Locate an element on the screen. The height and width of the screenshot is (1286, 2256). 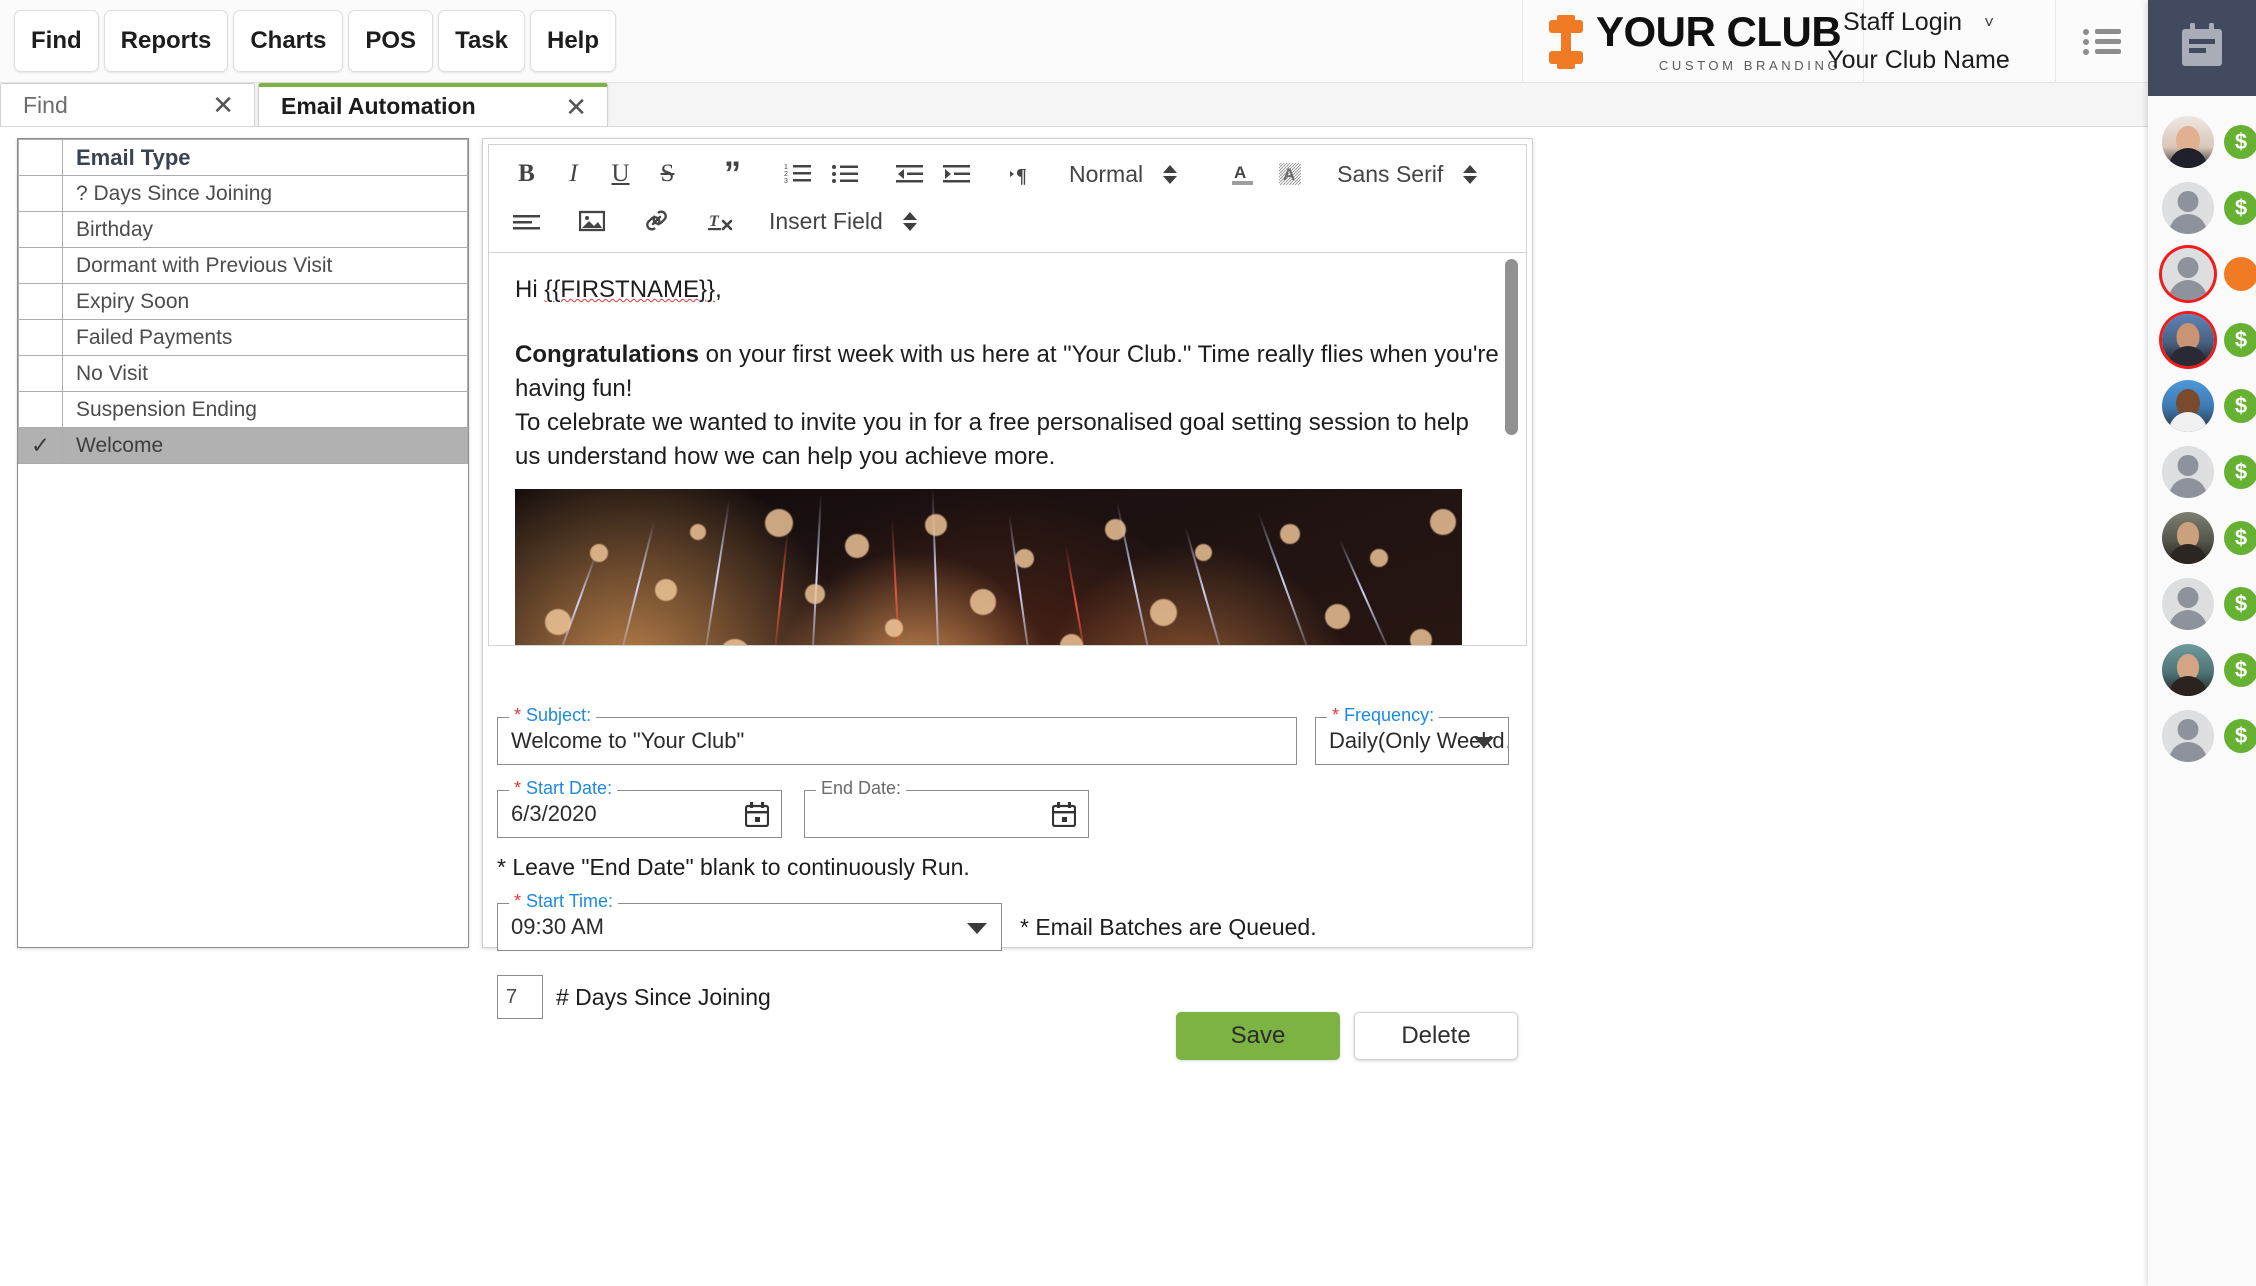
frequency-label: * Frequency: is located at coordinates (1383, 715).